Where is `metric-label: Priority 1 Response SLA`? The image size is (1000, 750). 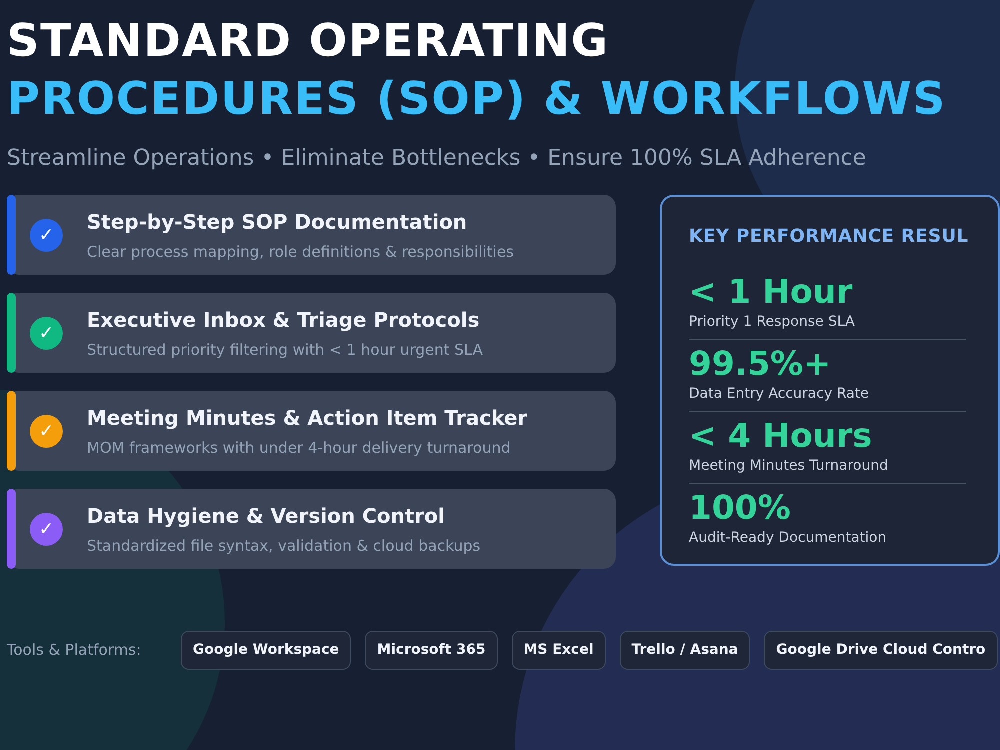
metric-label: Priority 1 Response SLA is located at coordinates (772, 322).